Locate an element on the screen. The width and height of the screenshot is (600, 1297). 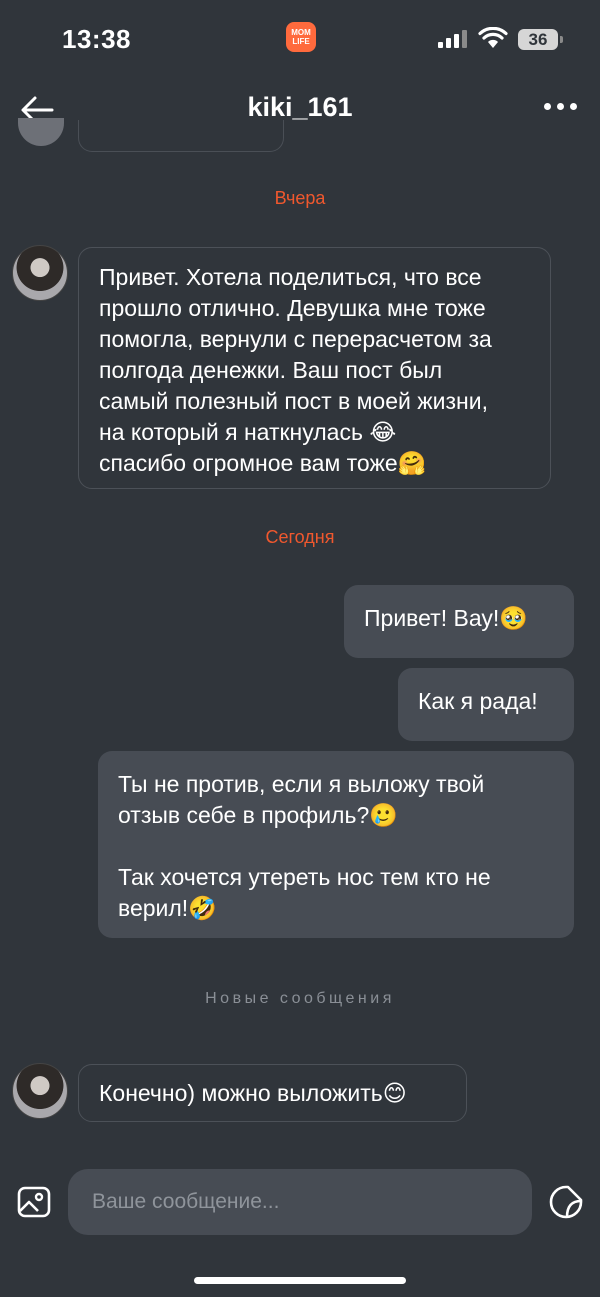
new-messages-divider: Новые сообщения is located at coordinates (300, 998).